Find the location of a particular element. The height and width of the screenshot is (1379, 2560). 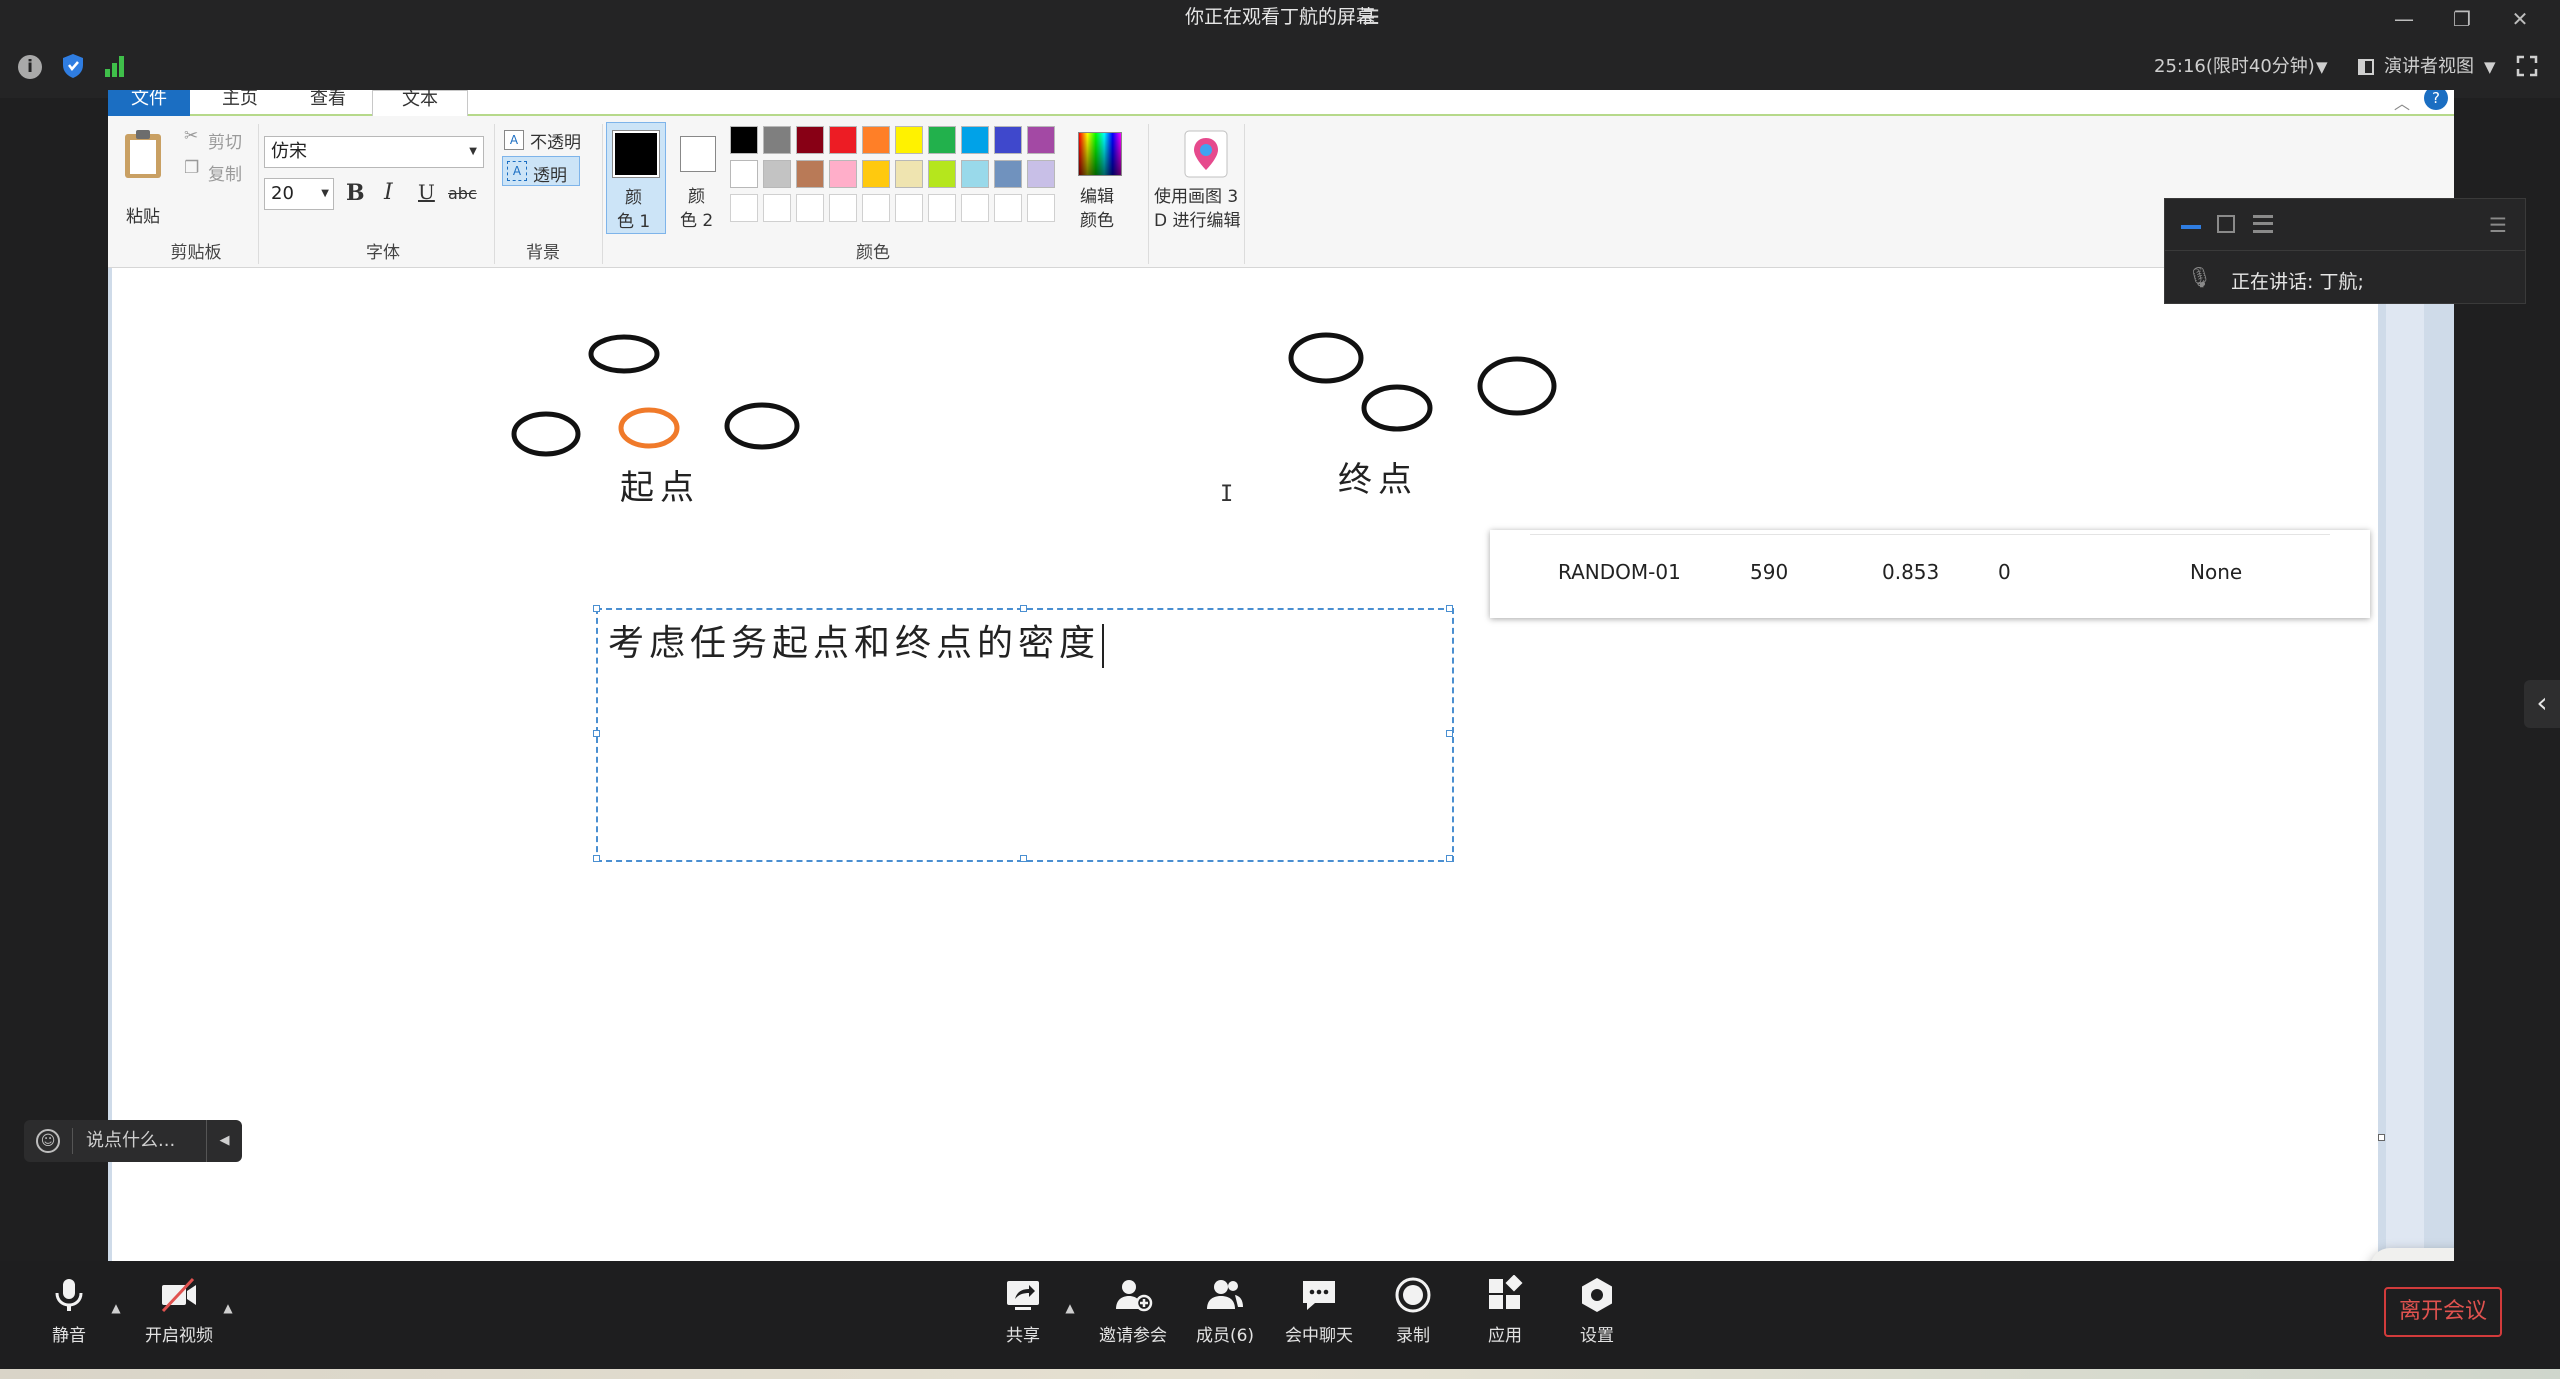

italic-button: I is located at coordinates (388, 192).